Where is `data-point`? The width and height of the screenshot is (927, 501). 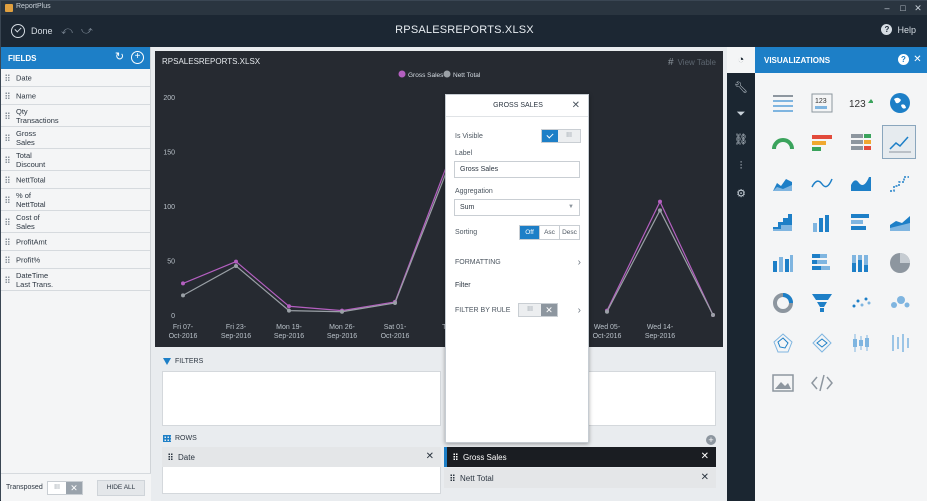 data-point is located at coordinates (236, 265).